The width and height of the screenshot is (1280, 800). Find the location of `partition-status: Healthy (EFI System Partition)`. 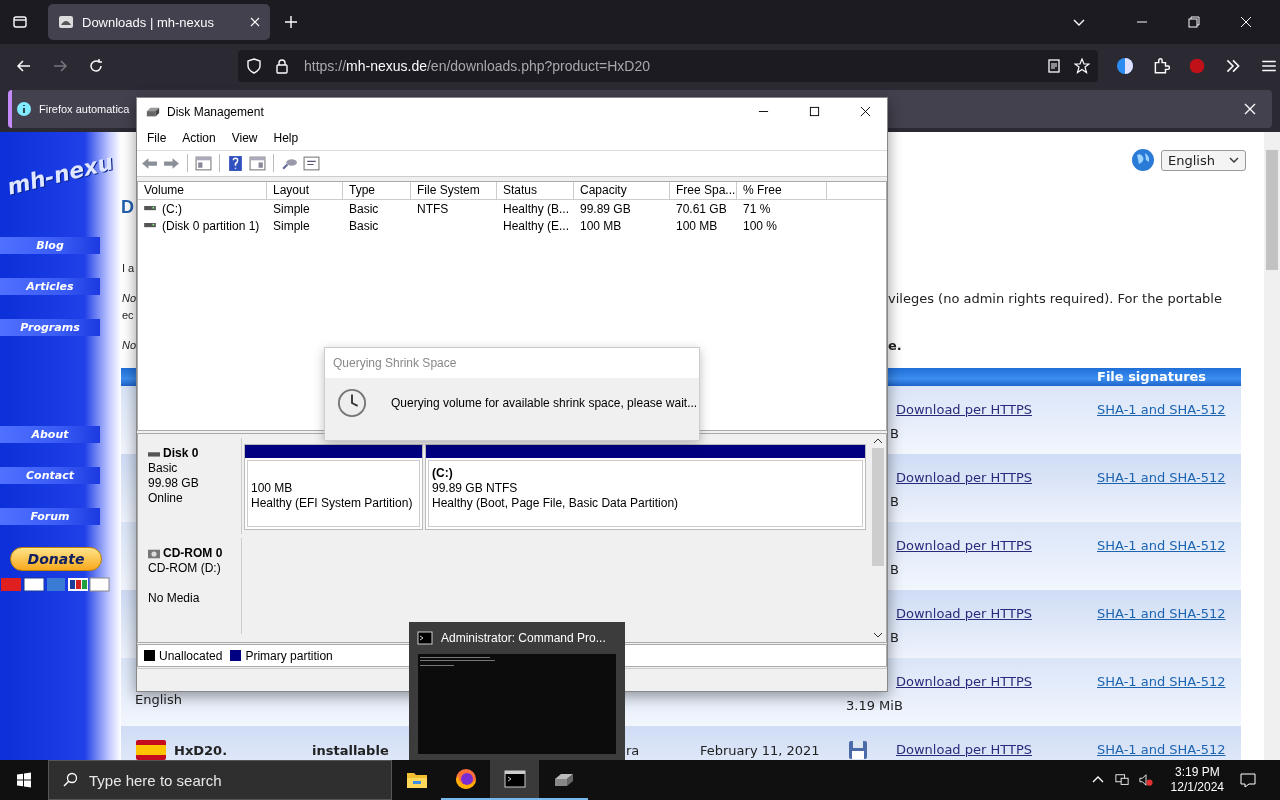

partition-status: Healthy (EFI System Partition) is located at coordinates (332, 504).